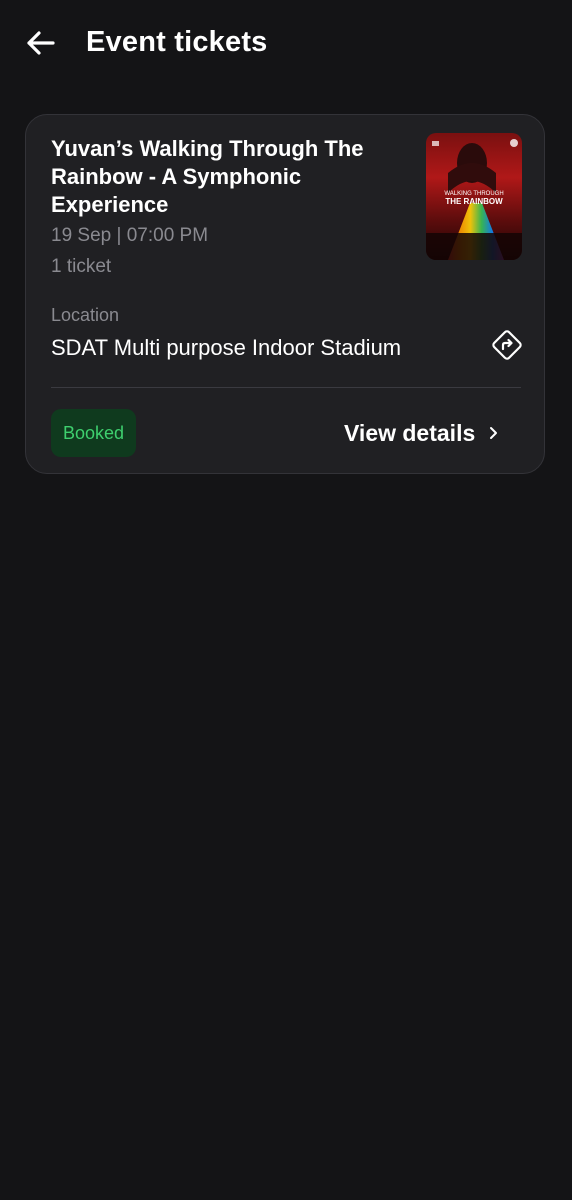 The height and width of the screenshot is (1200, 572). I want to click on status-badge: Booked, so click(93, 433).